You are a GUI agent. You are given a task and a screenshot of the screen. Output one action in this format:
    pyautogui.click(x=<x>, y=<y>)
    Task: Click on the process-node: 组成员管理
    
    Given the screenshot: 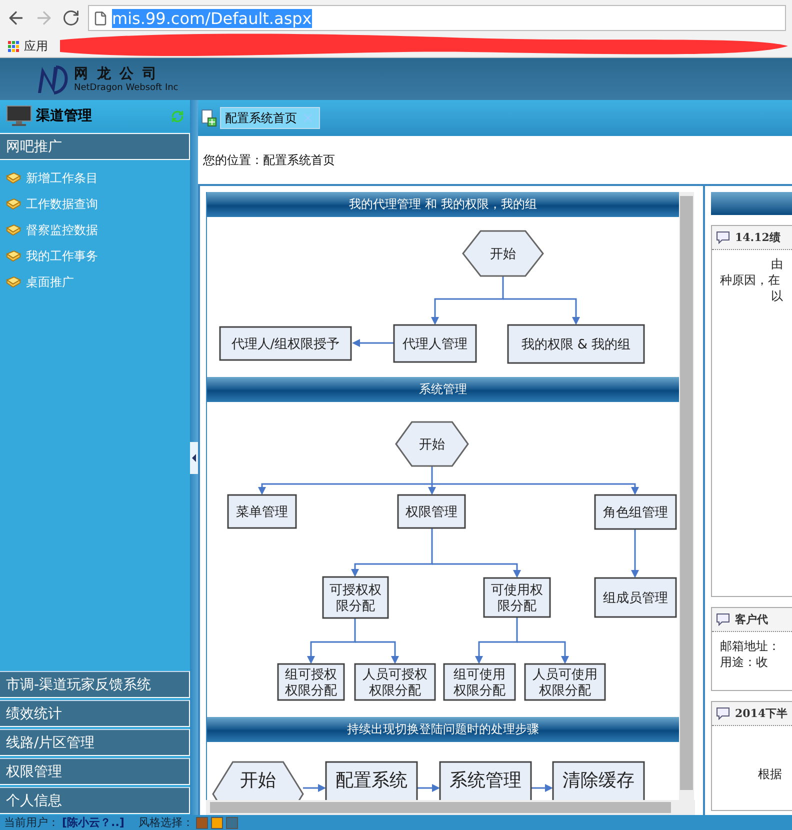 What is the action you would take?
    pyautogui.click(x=635, y=597)
    